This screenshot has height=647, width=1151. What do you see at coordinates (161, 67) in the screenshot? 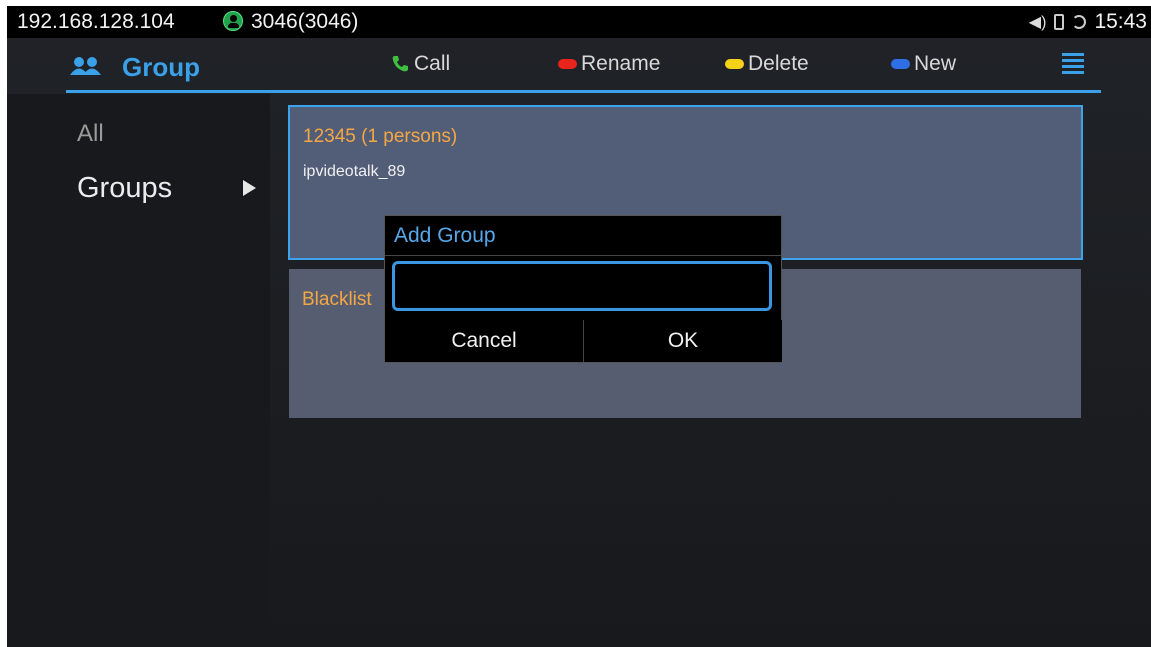
I see `page-title: Group` at bounding box center [161, 67].